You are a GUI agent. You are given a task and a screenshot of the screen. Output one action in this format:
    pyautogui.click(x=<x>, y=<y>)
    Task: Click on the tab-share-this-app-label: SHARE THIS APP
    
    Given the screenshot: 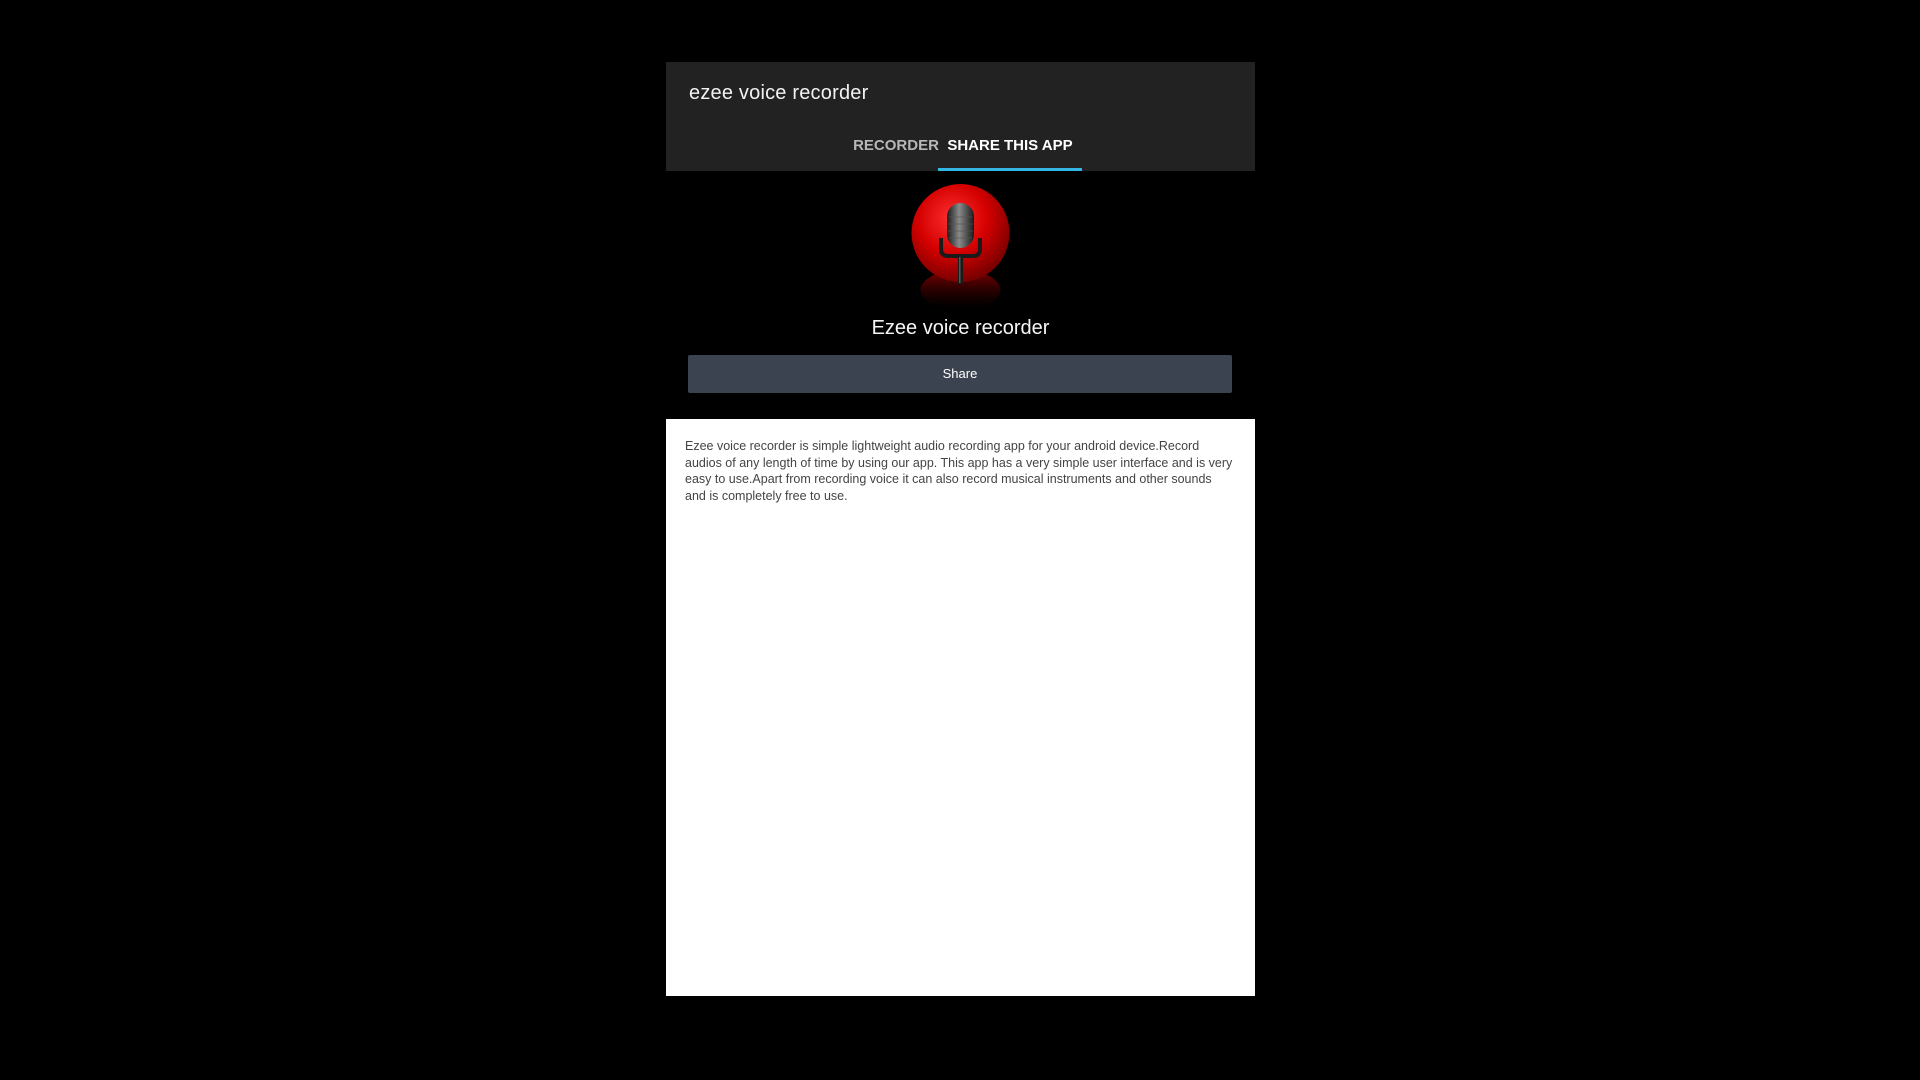 What is the action you would take?
    pyautogui.click(x=1010, y=145)
    